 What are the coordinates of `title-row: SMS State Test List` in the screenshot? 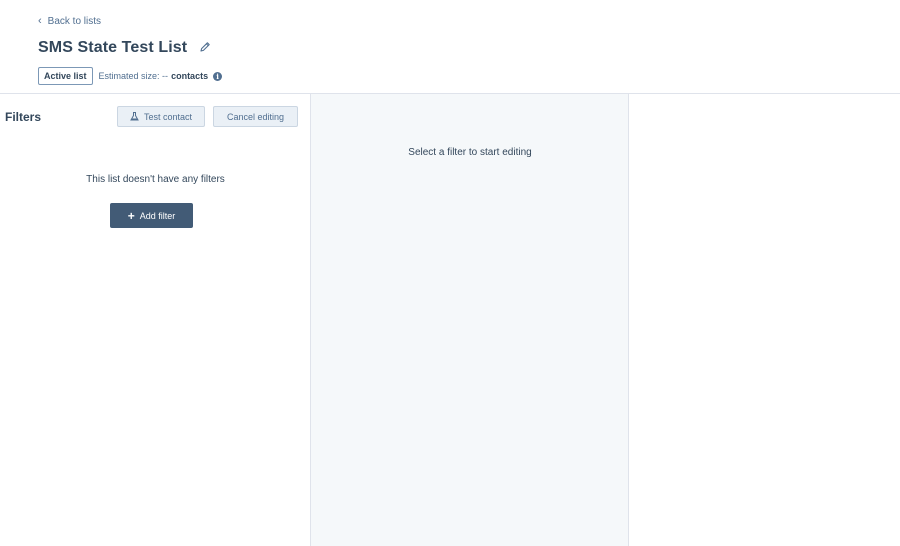 It's located at (125, 48).